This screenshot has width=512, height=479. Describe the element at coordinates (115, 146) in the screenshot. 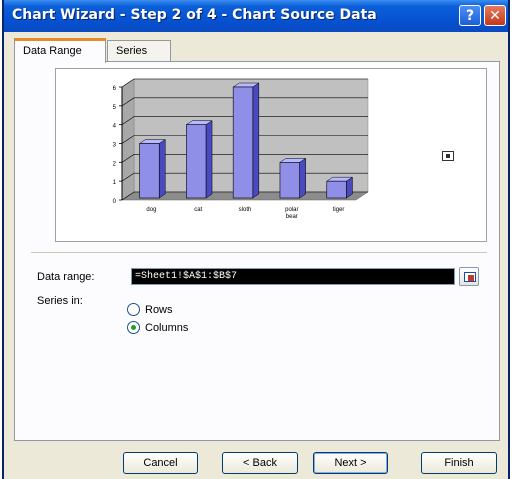

I see `y-tick-label: 3` at that location.